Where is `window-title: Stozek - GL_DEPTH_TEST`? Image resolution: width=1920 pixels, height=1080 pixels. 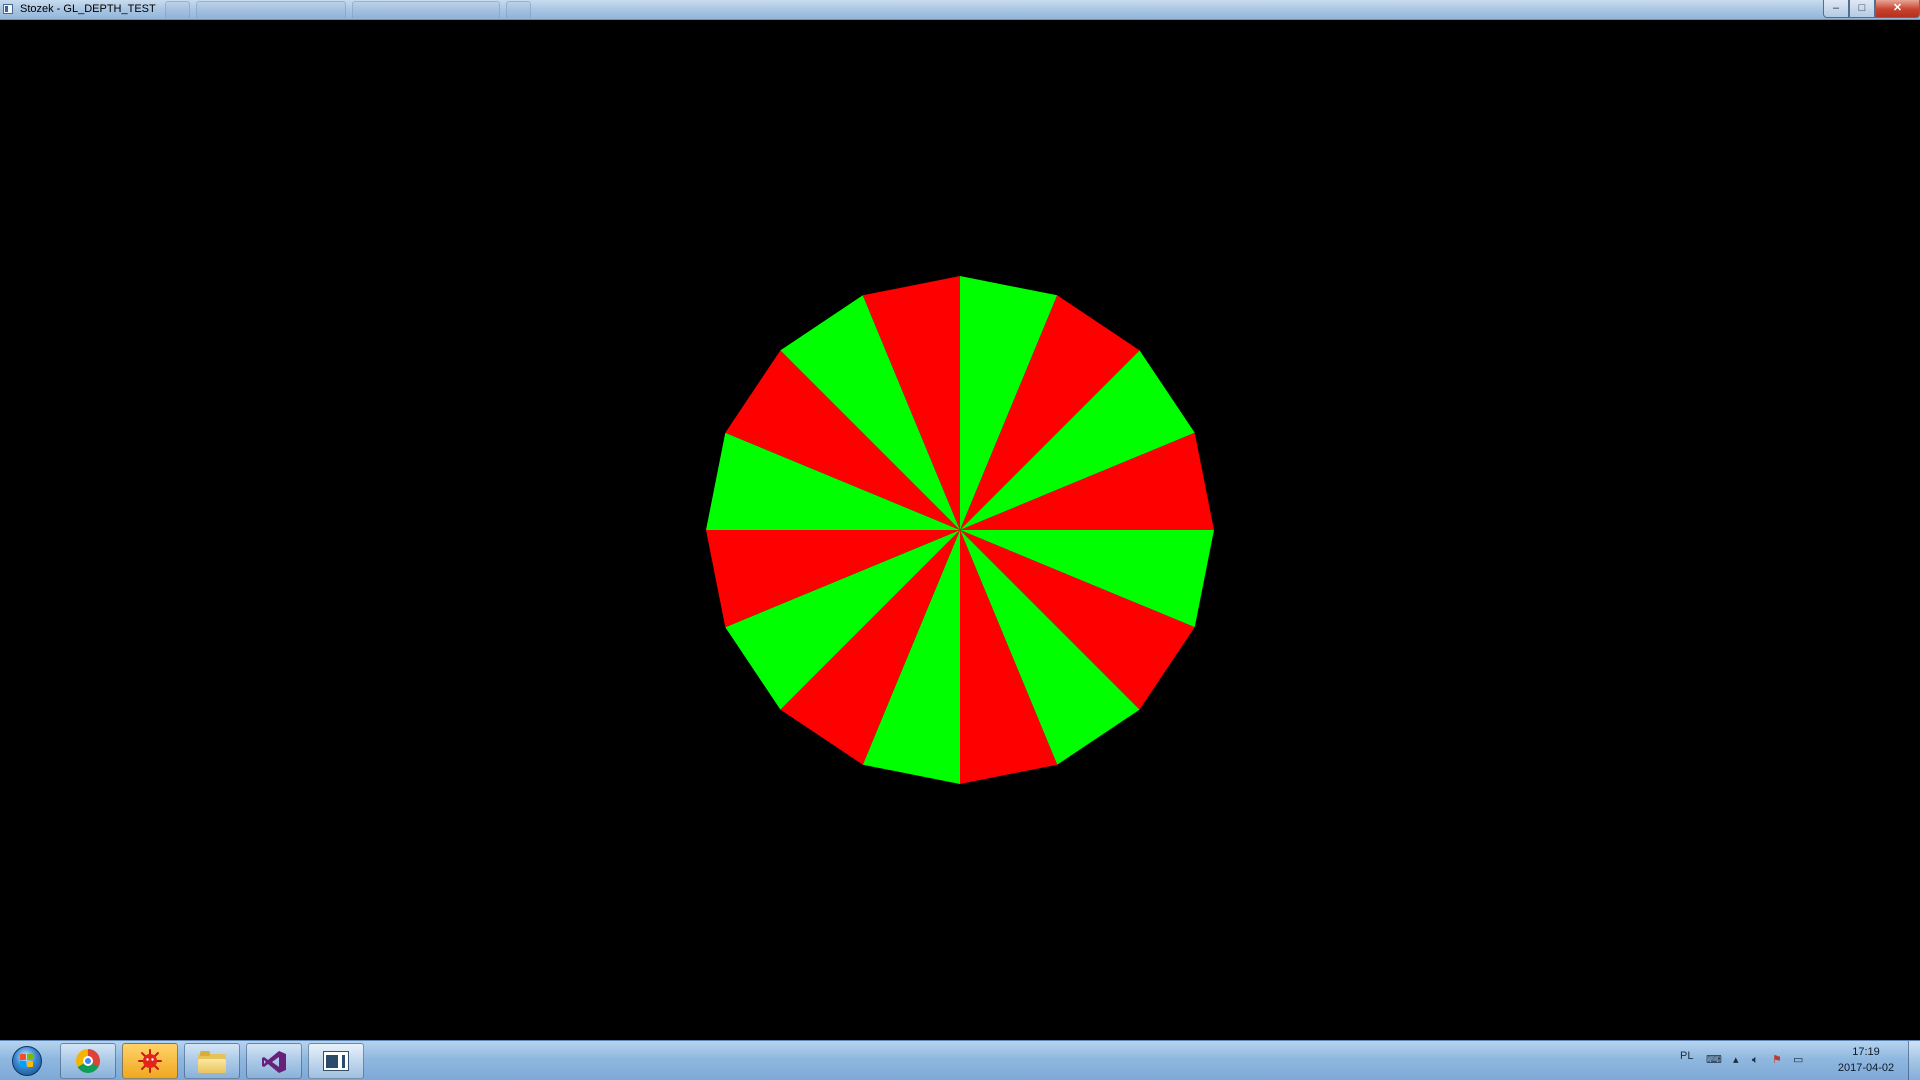 window-title: Stozek - GL_DEPTH_TEST is located at coordinates (88, 9).